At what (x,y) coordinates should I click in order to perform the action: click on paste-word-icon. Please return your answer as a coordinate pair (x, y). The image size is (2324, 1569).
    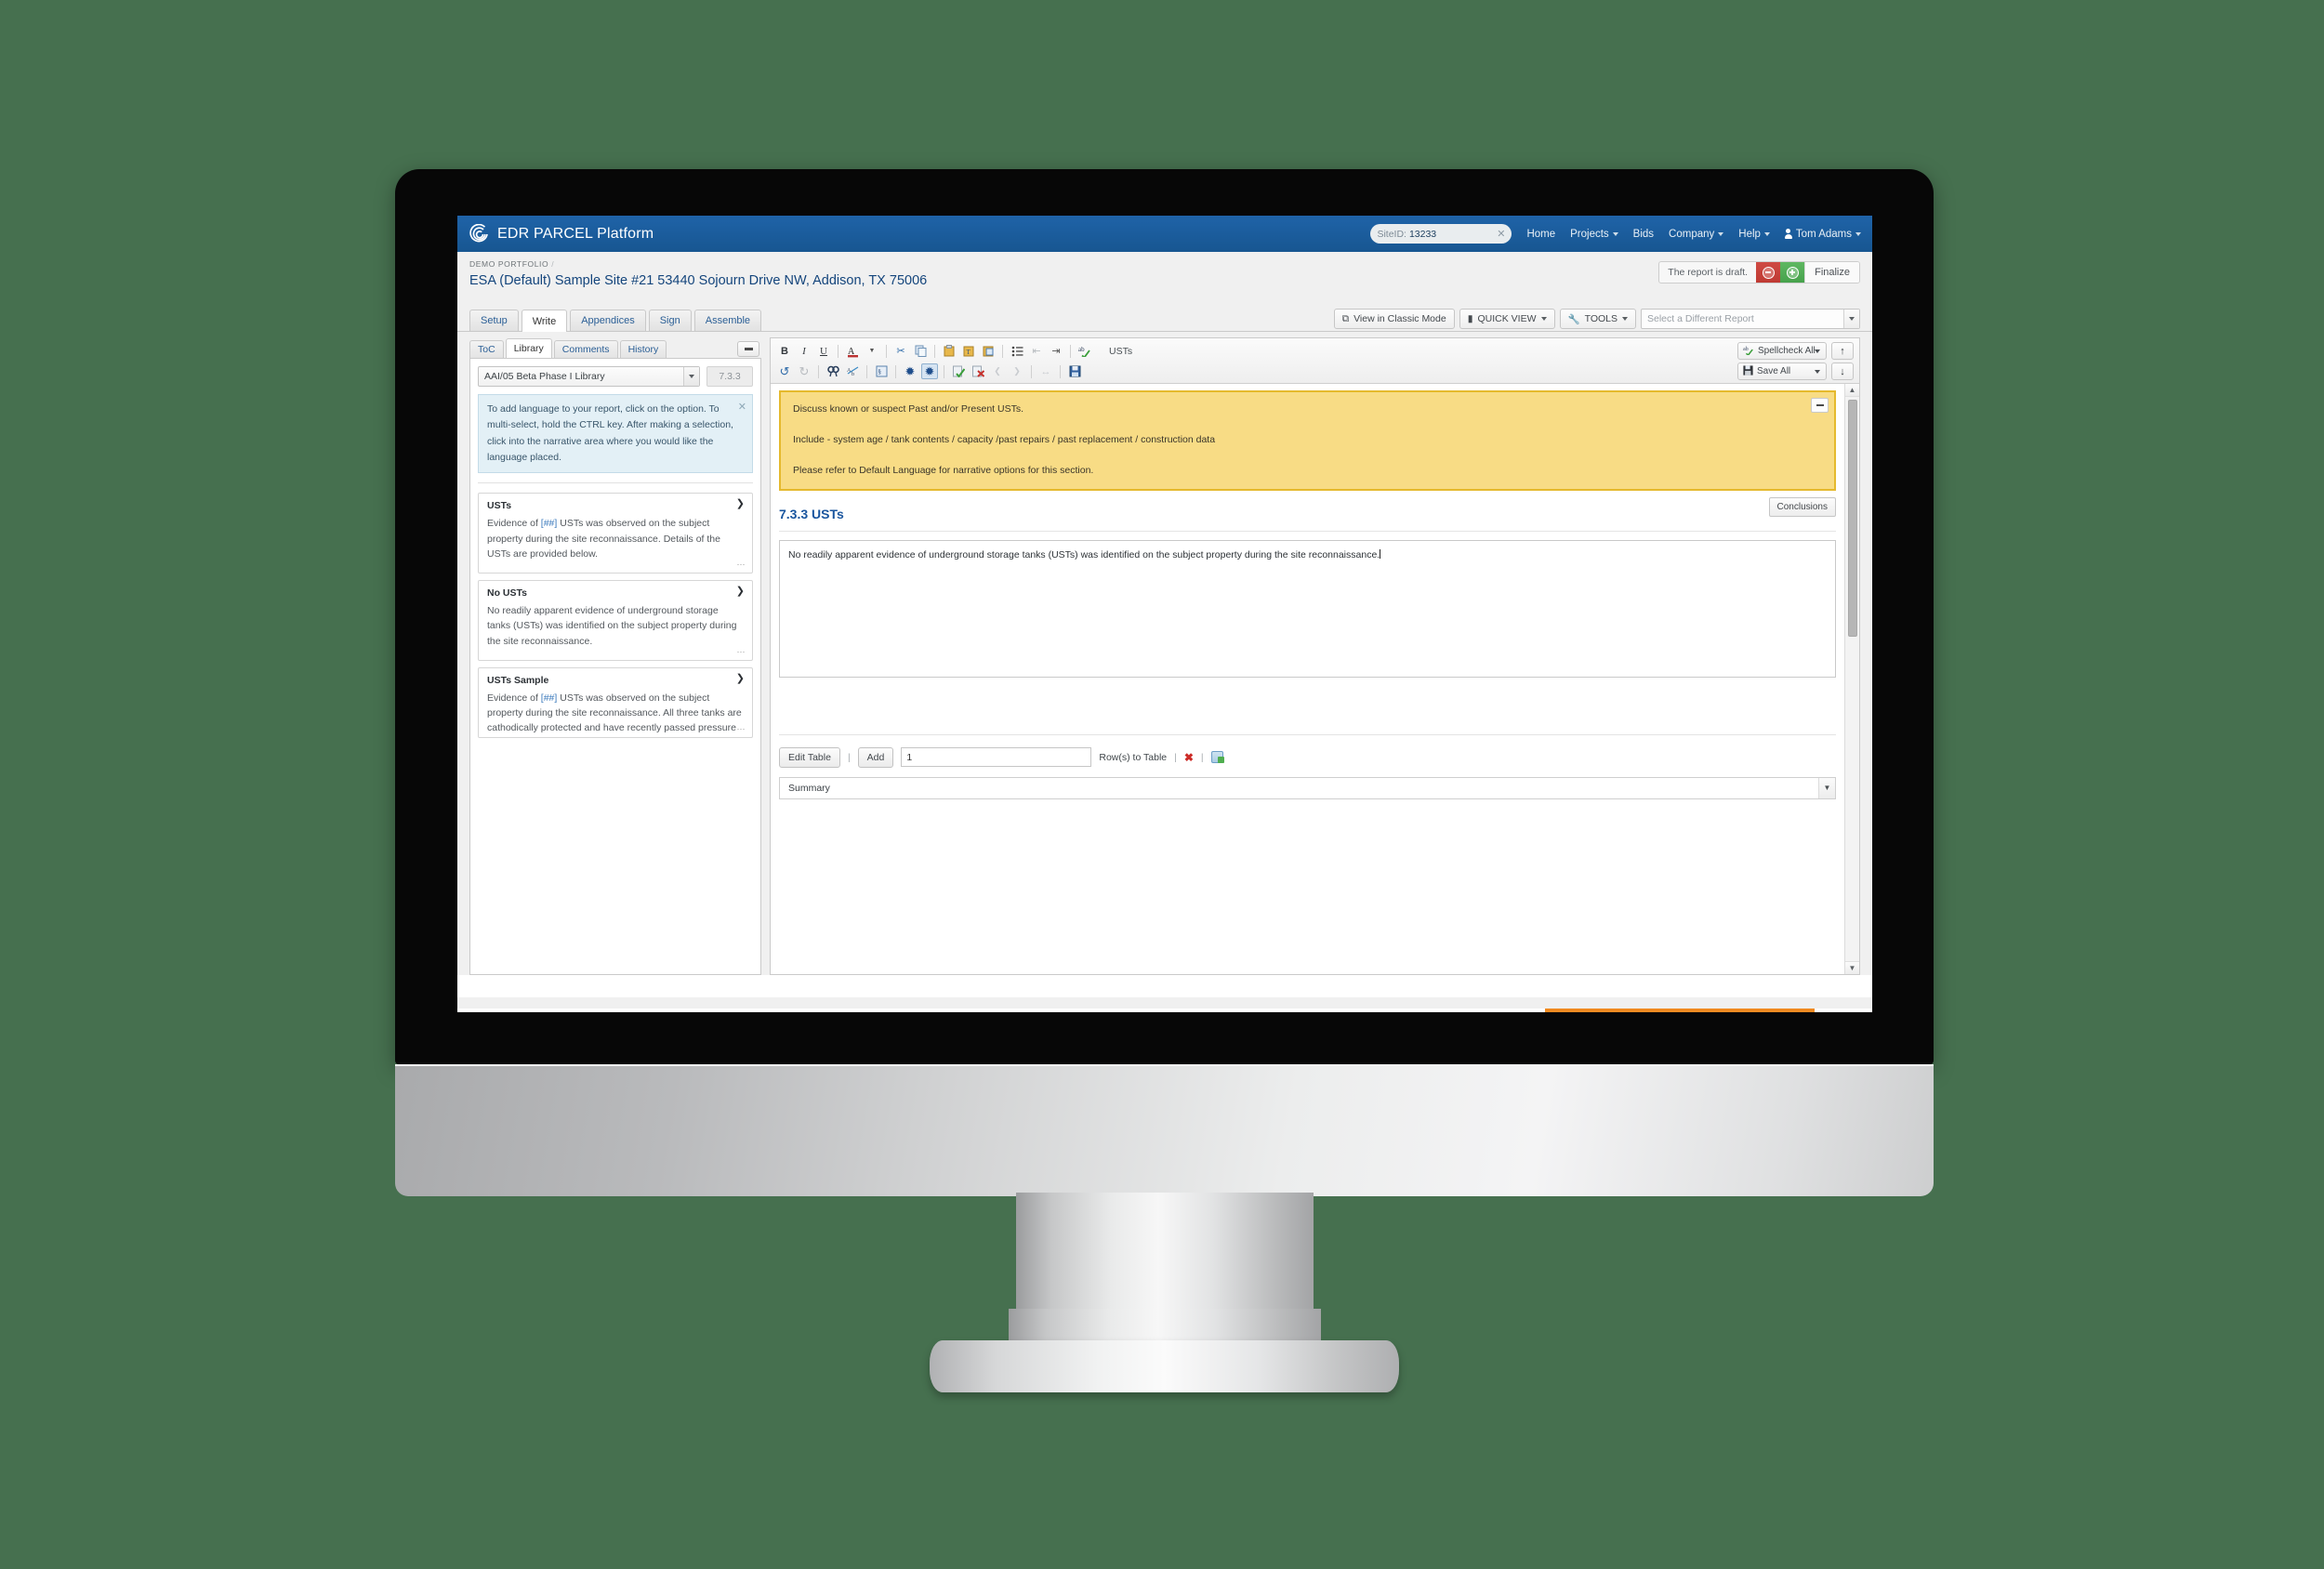
    Looking at the image, I should click on (988, 351).